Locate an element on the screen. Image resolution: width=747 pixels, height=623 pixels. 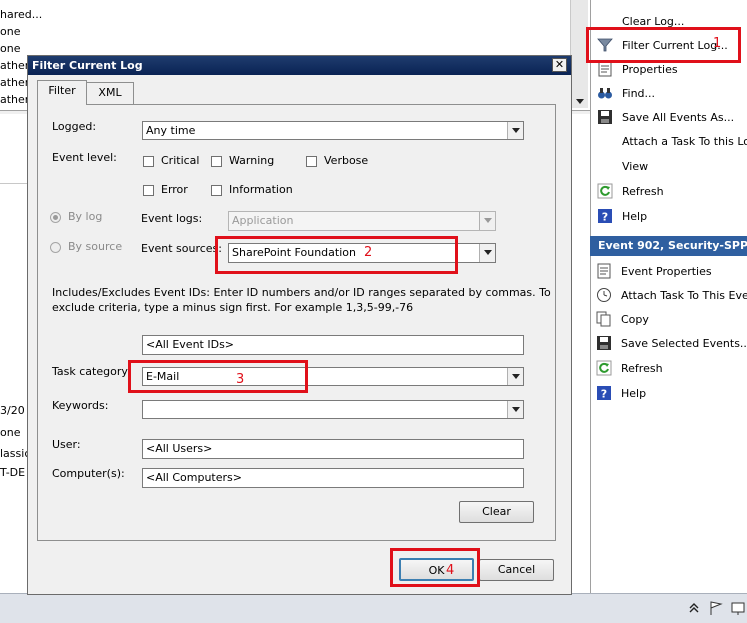
tab-filter: Filter is located at coordinates (62, 92).